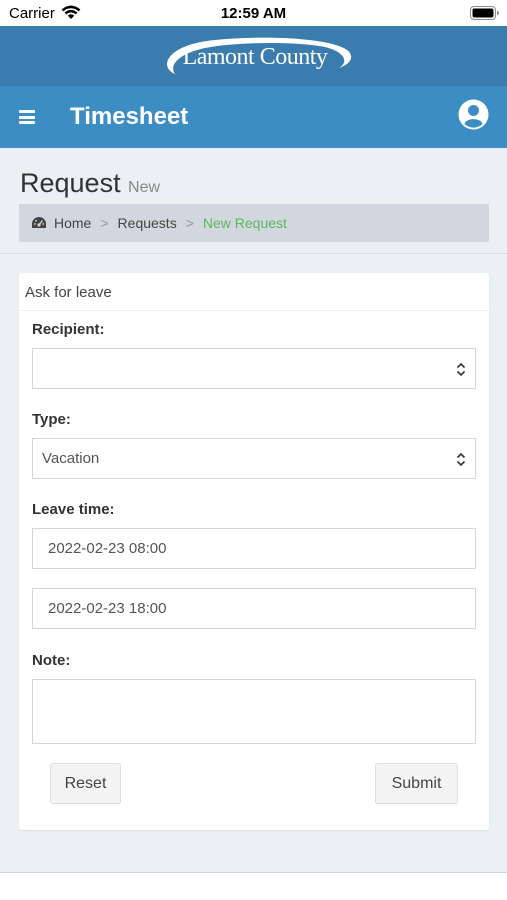 This screenshot has height=900, width=507. I want to click on leave-end-value: 2022-02-23 18:00, so click(107, 608).